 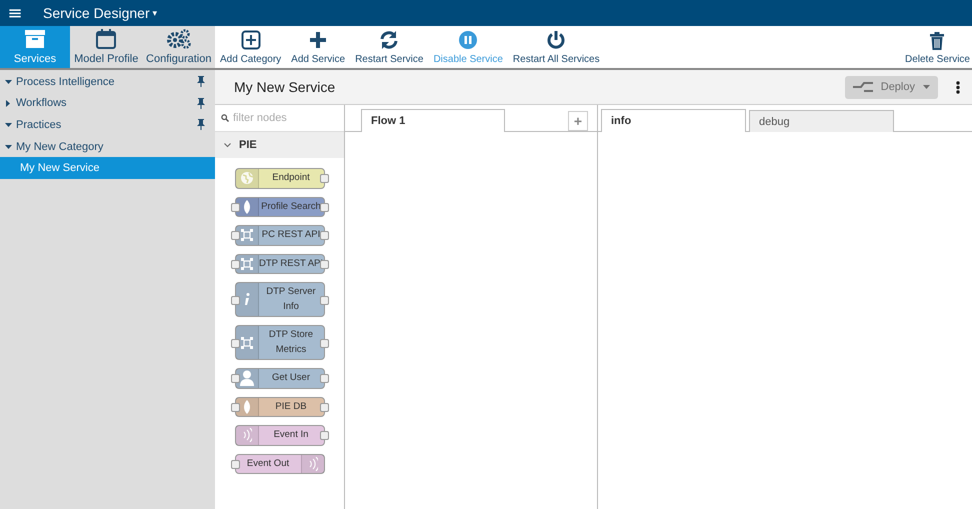 What do you see at coordinates (107, 168) in the screenshot?
I see `tree-item: My New Service` at bounding box center [107, 168].